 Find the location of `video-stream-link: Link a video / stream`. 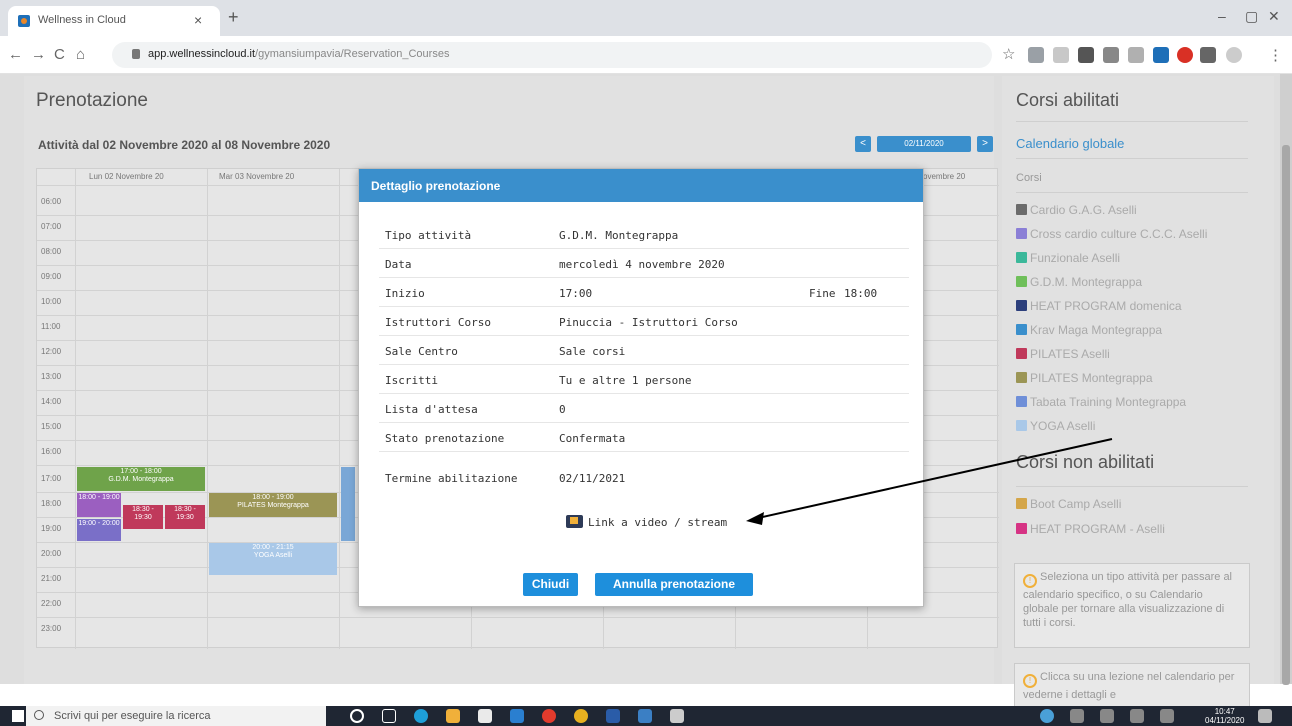

video-stream-link: Link a video / stream is located at coordinates (646, 522).